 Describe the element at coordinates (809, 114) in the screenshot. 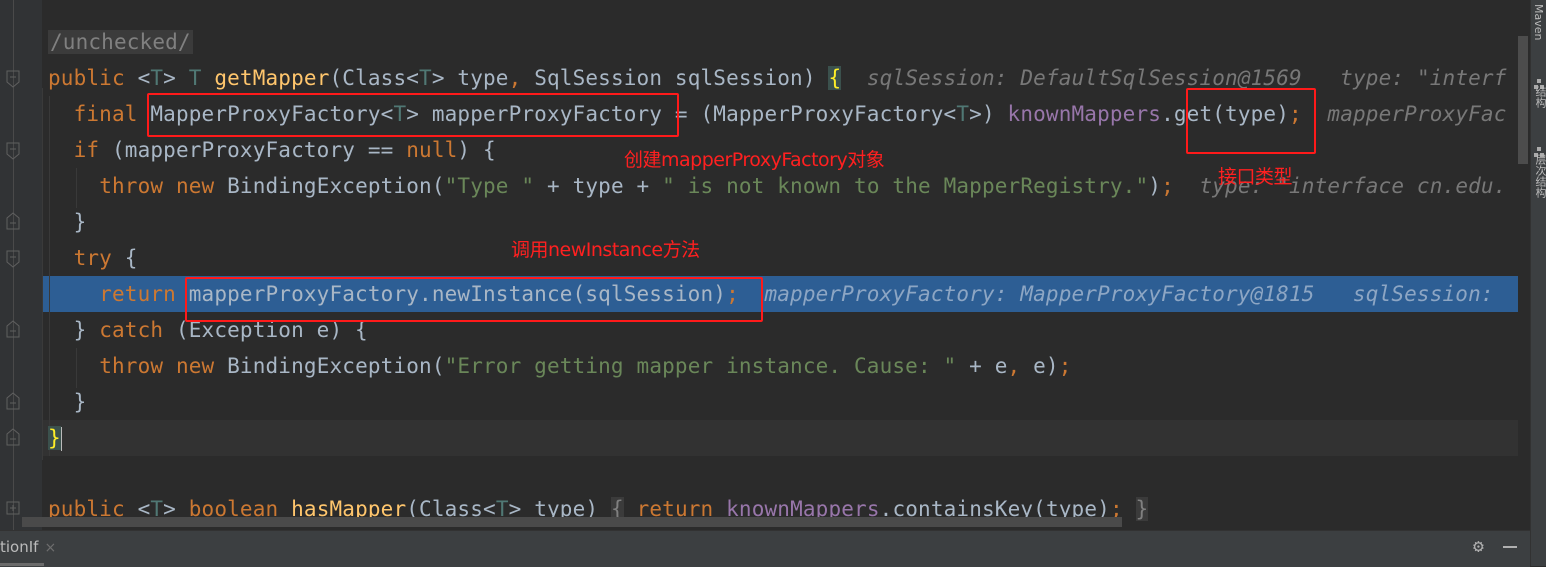

I see `code: = (MapperProxyFactory<` at that location.